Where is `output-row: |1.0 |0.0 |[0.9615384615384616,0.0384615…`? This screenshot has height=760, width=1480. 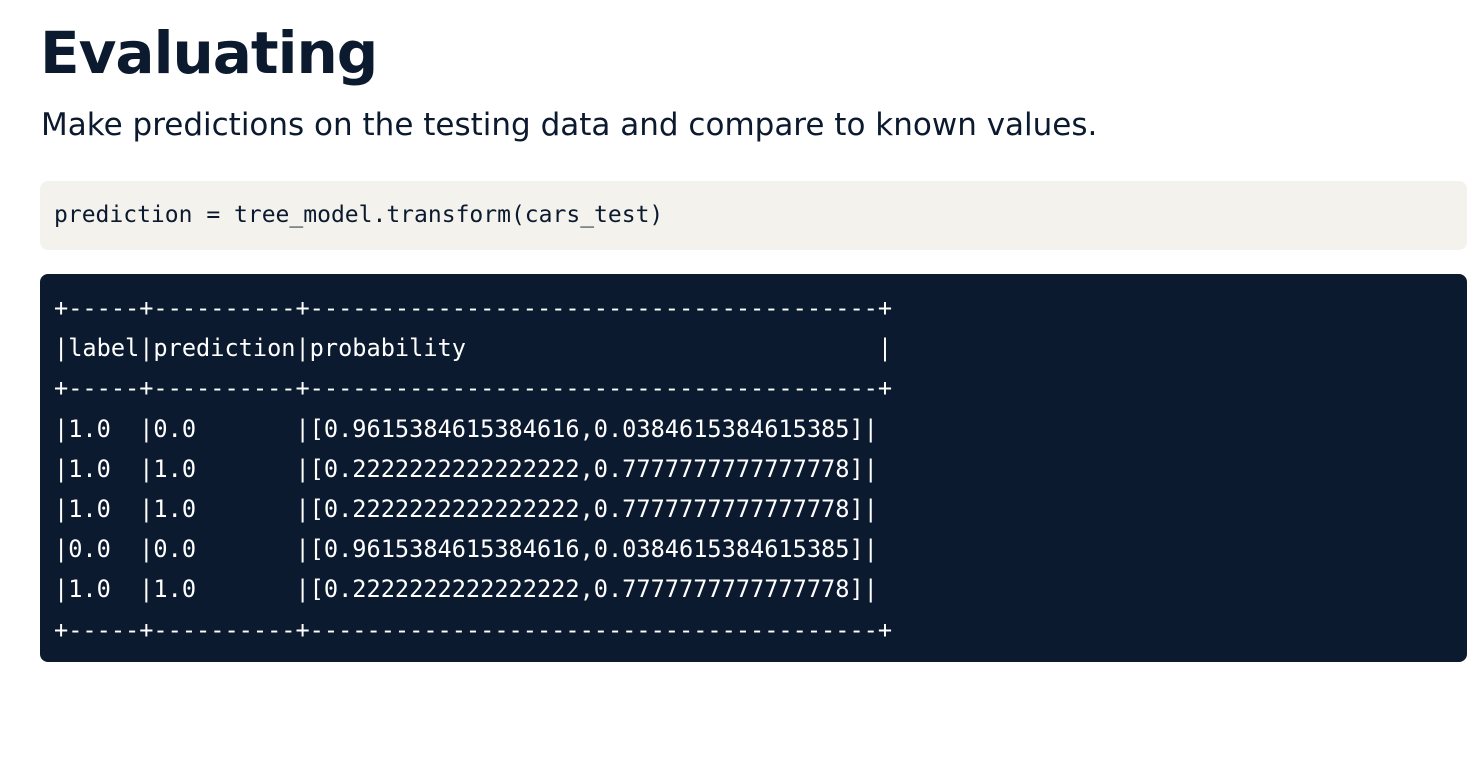
output-row: |1.0 |0.0 |[0.9615384615384616,0.0384615… is located at coordinates (466, 428).